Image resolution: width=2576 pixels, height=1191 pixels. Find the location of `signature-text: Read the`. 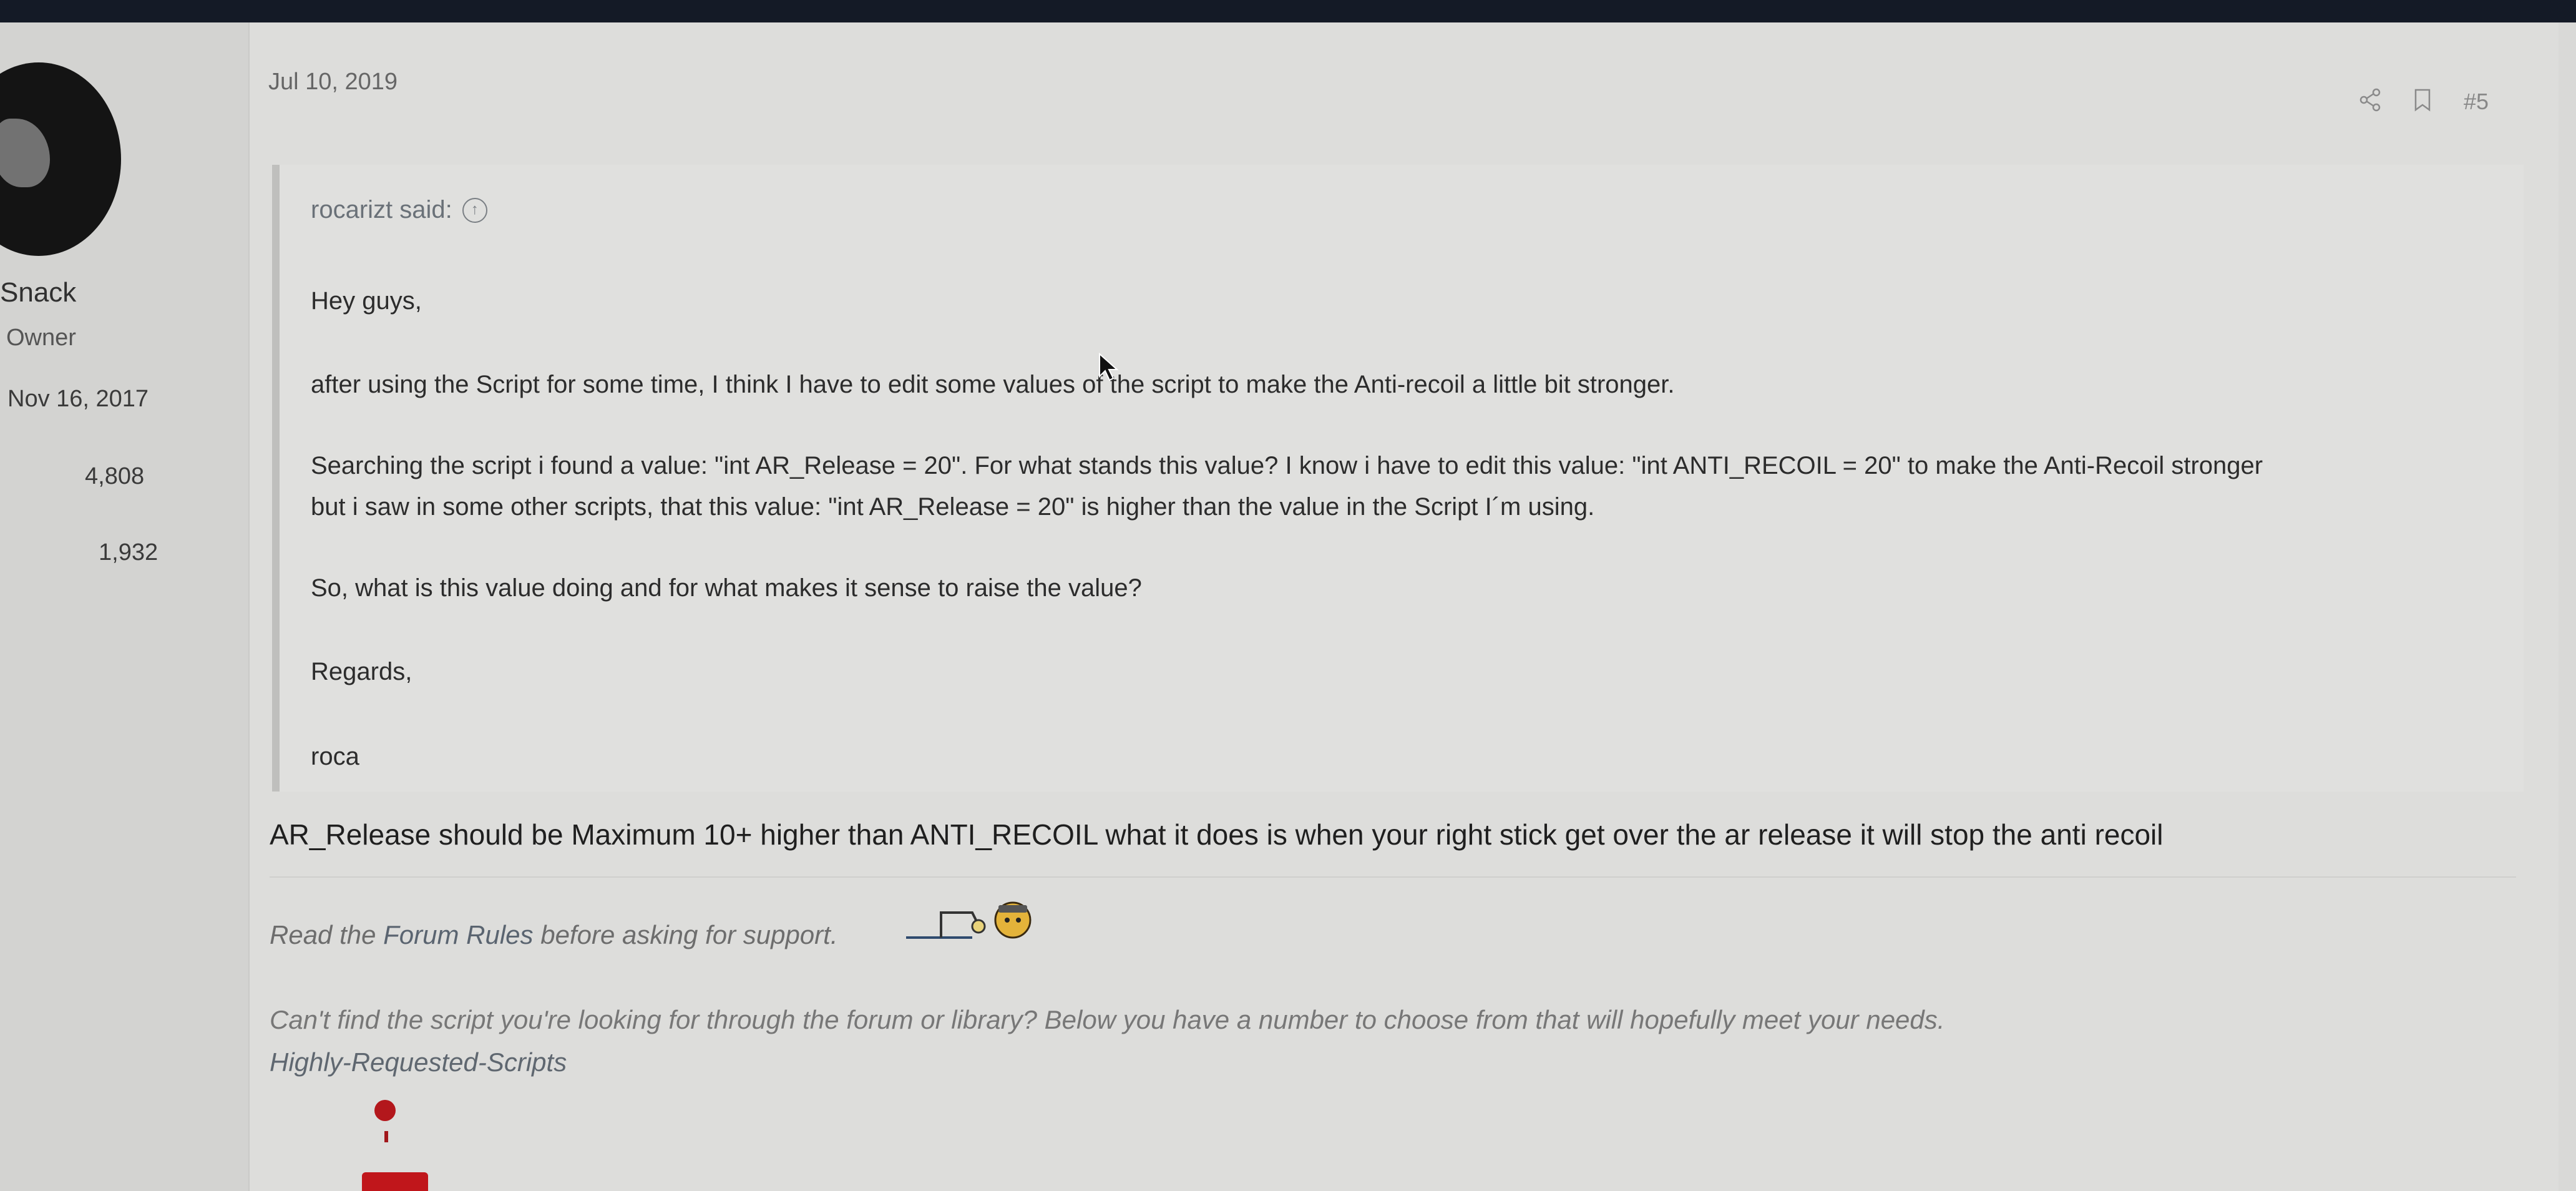

signature-text: Read the is located at coordinates (327, 935).